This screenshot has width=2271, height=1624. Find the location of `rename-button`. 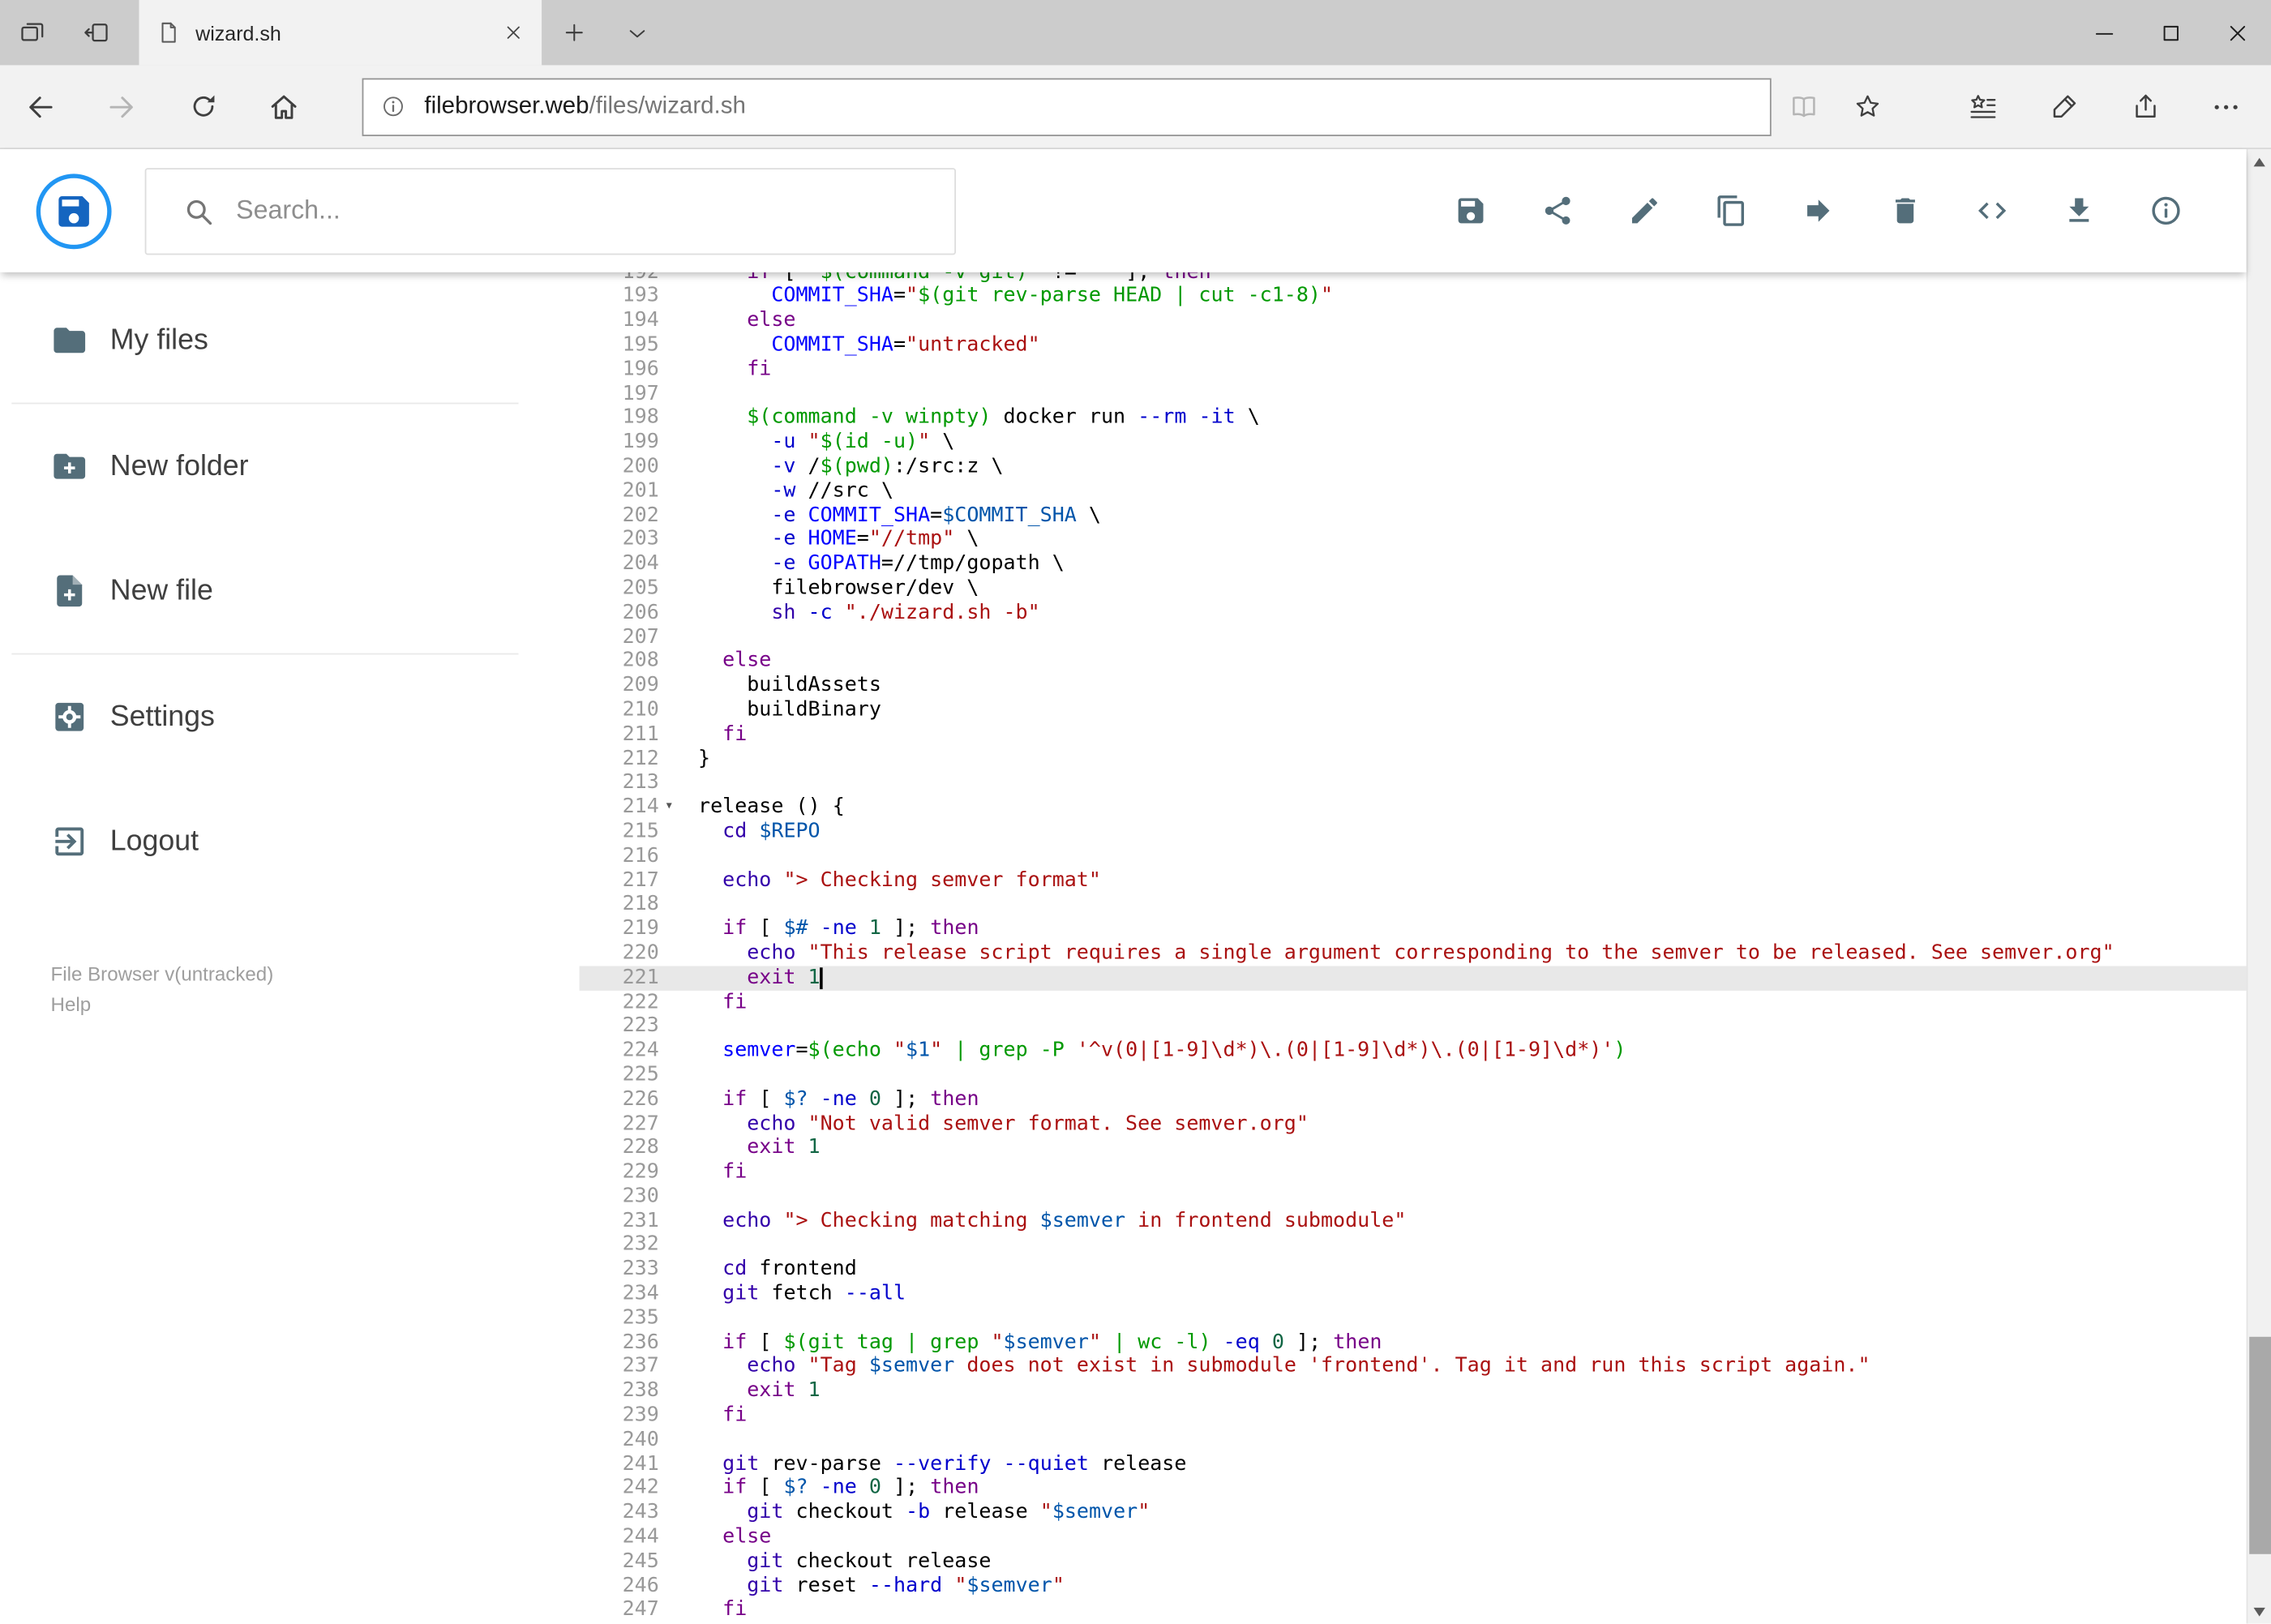

rename-button is located at coordinates (1645, 211).